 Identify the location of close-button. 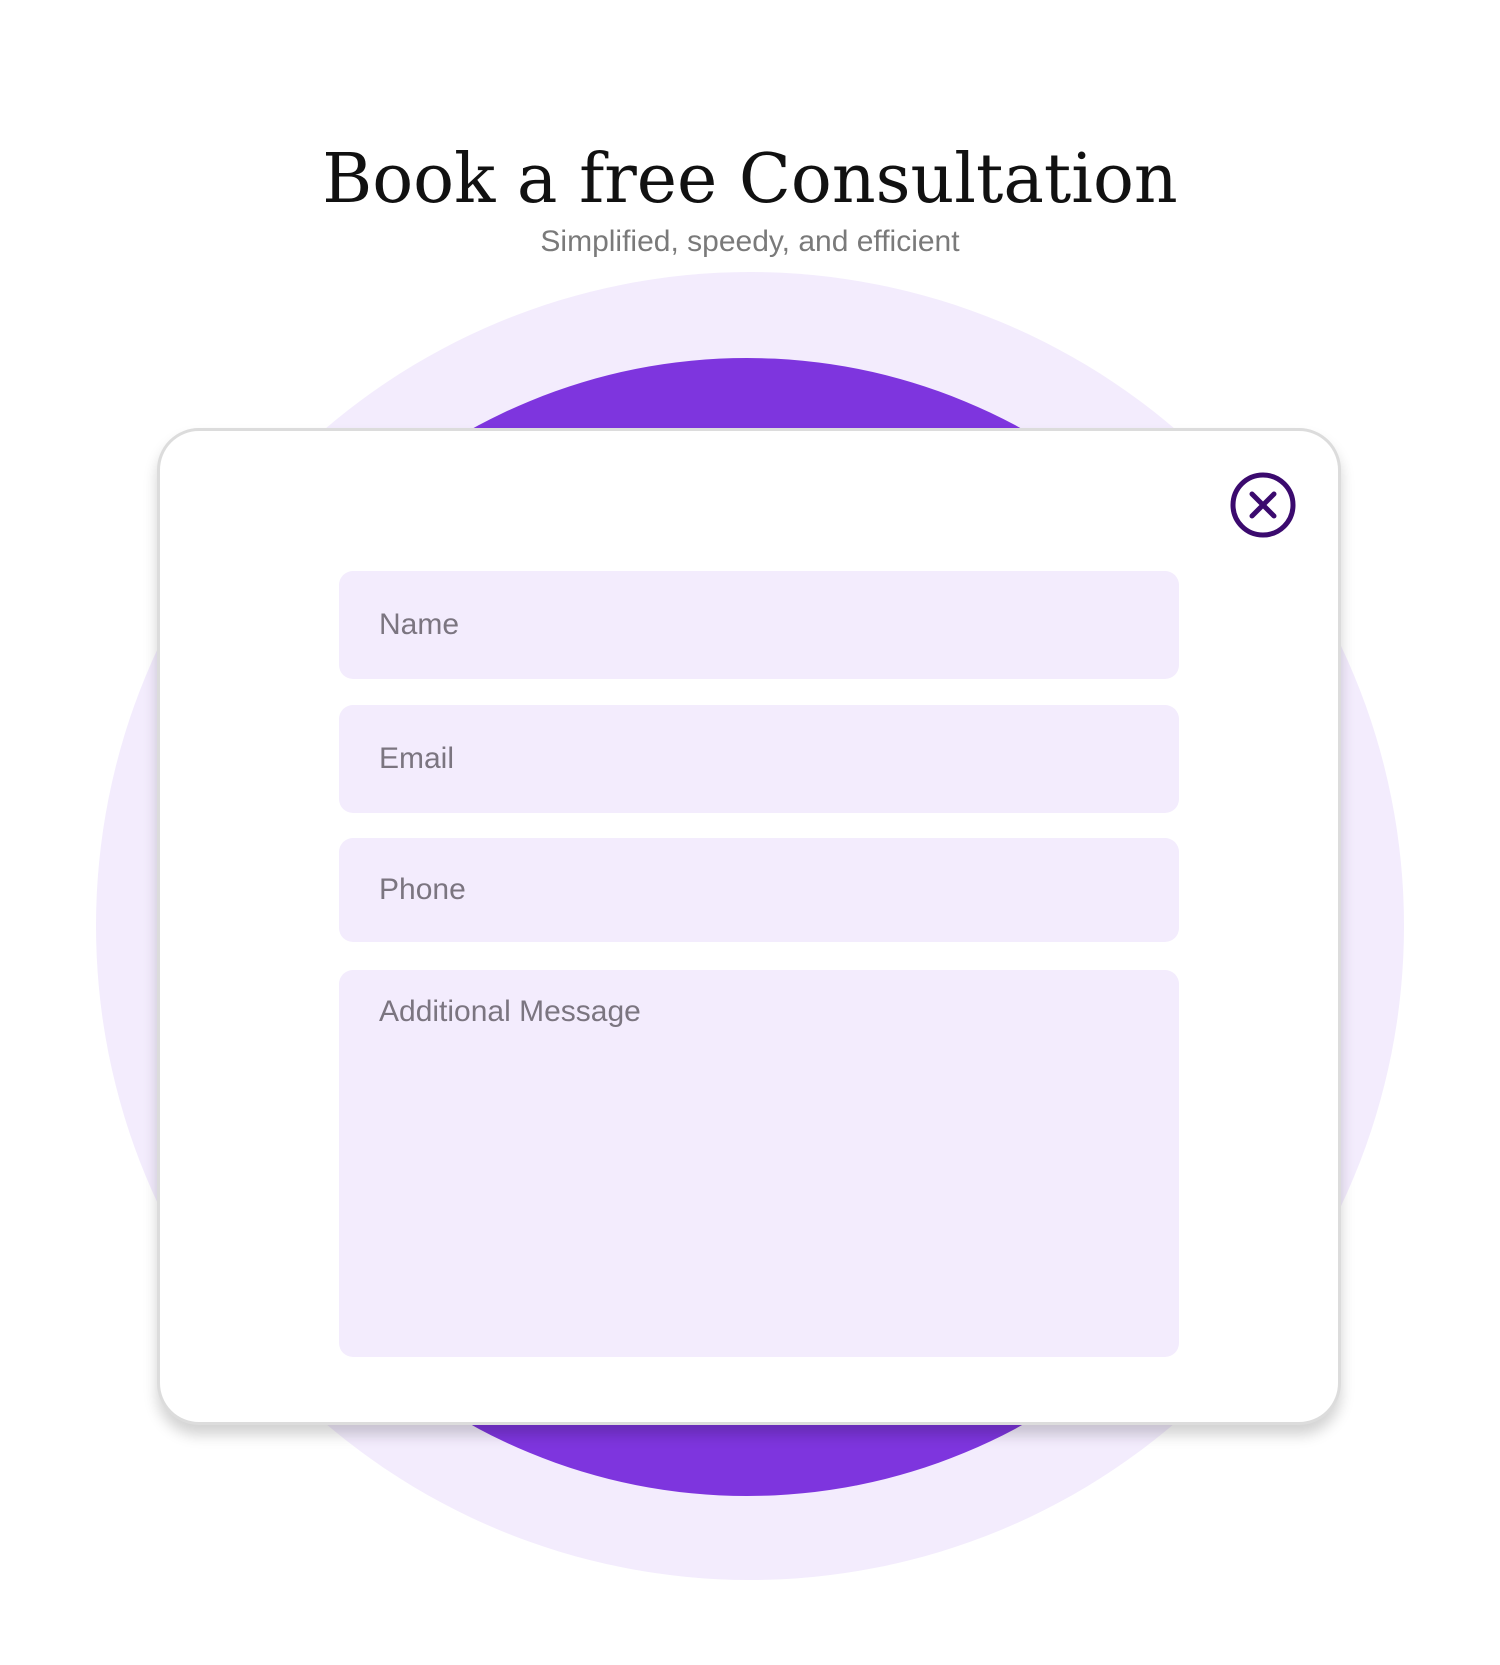
(1263, 505).